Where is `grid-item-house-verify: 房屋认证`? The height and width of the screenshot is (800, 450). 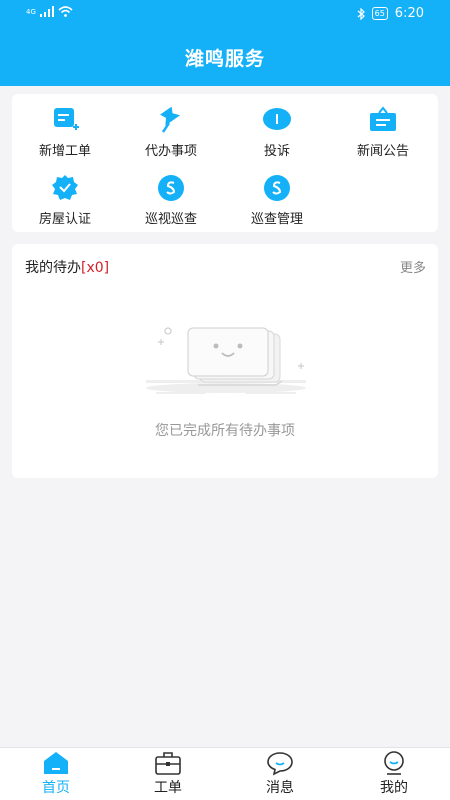 grid-item-house-verify: 房屋认证 is located at coordinates (65, 200).